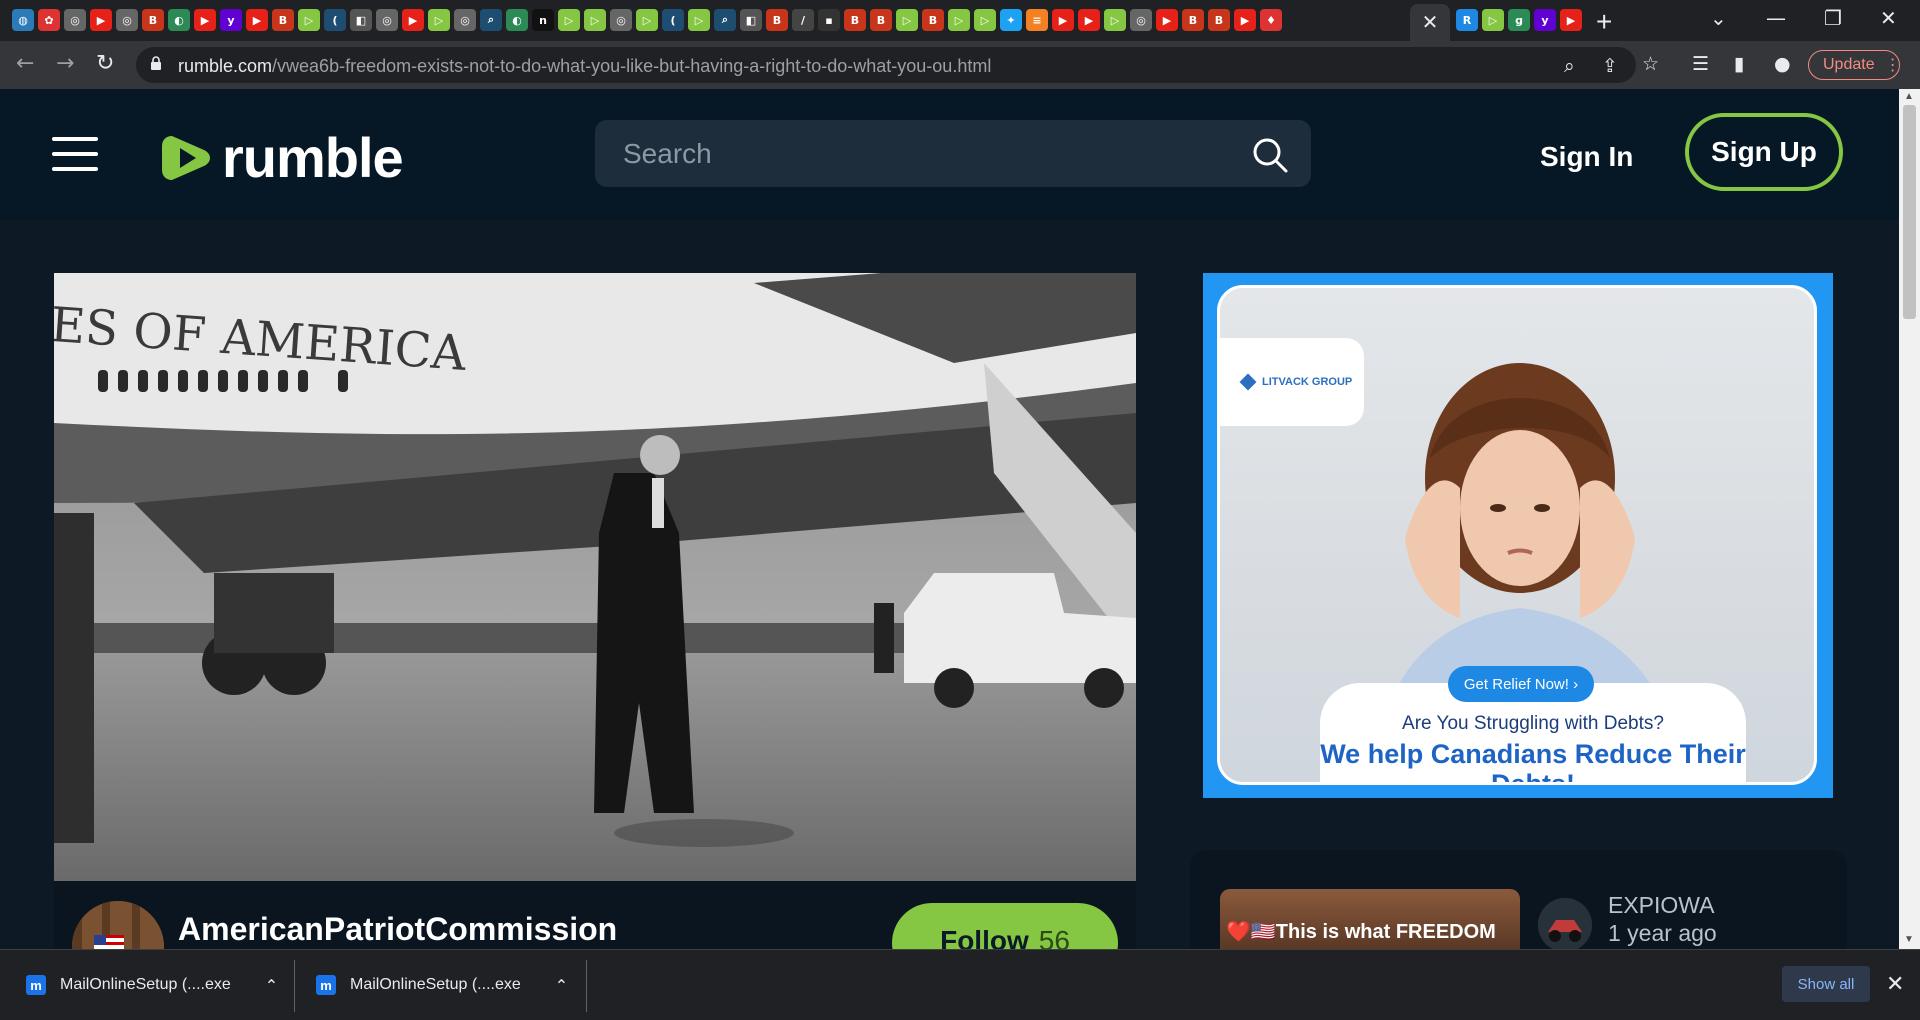  Describe the element at coordinates (49, 20) in the screenshot. I see `tab-favicon-icon: ✿` at that location.